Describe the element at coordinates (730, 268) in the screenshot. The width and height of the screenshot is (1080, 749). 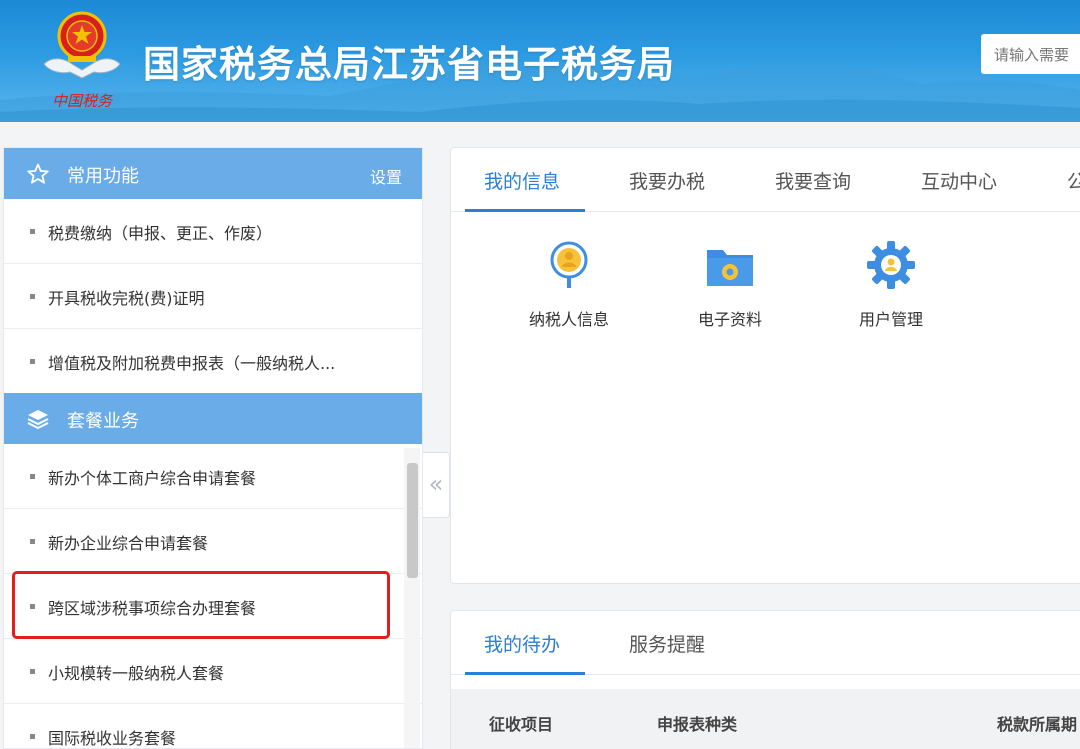
I see `folder-icon` at that location.